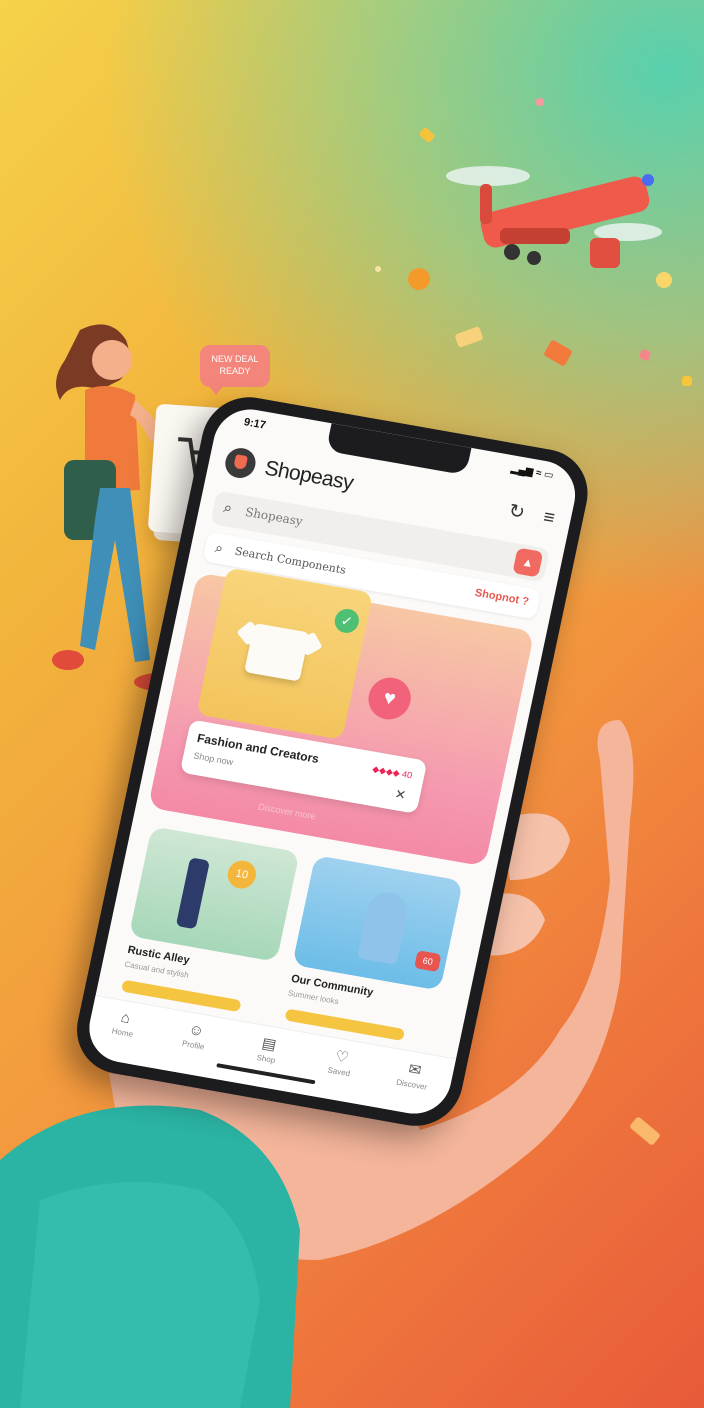 The width and height of the screenshot is (704, 1408). I want to click on status-time: 9:17, so click(254, 424).